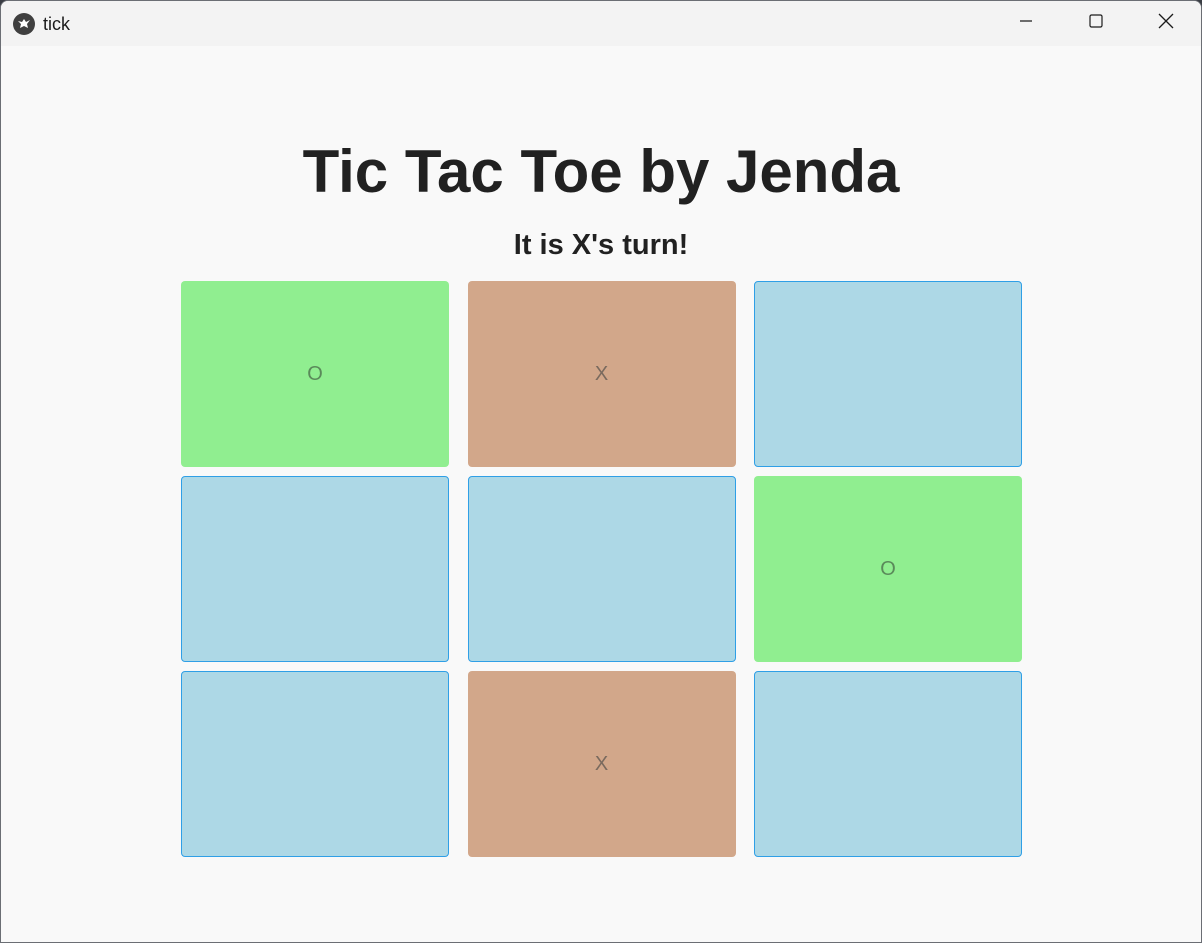 The height and width of the screenshot is (943, 1202). I want to click on maximize-icon, so click(1096, 23).